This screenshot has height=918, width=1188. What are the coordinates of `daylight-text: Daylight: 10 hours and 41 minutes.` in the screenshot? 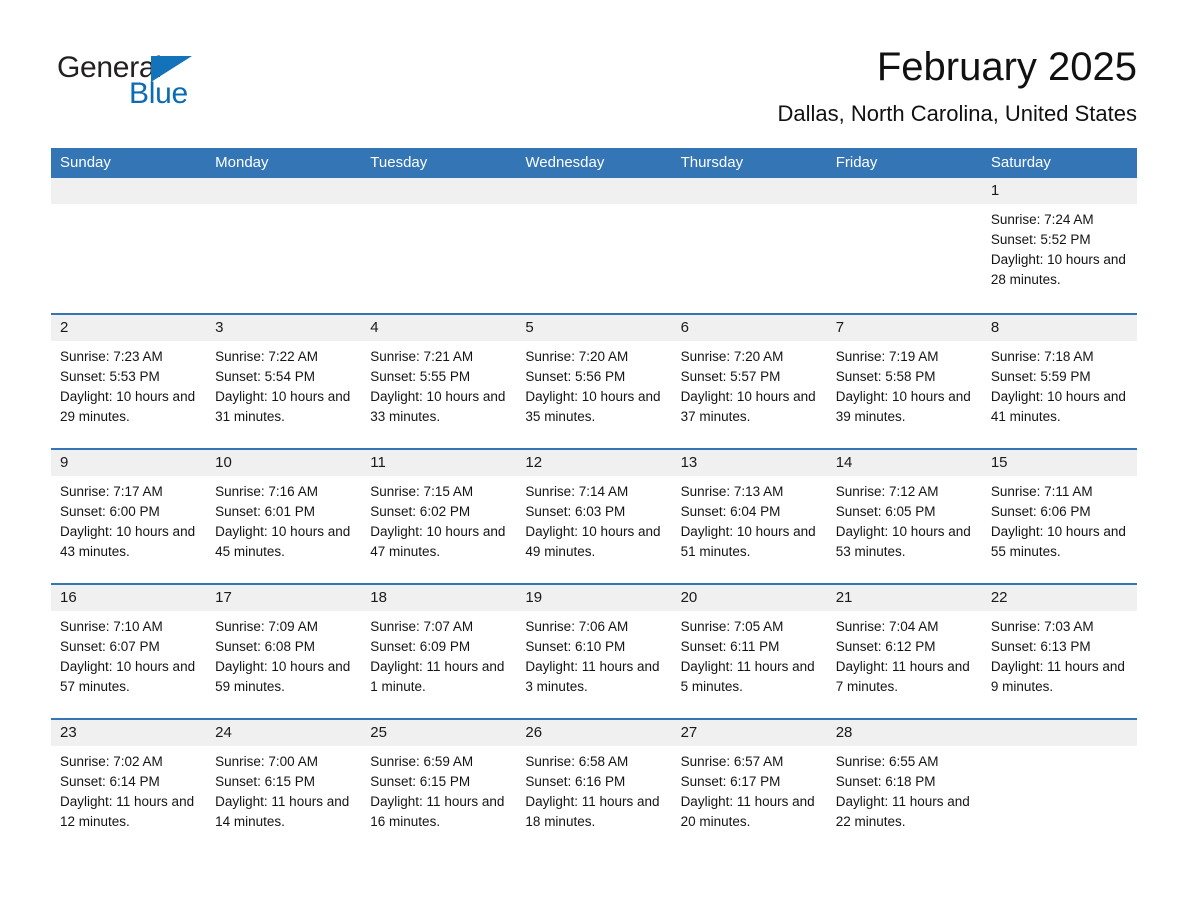 It's located at (1058, 407).